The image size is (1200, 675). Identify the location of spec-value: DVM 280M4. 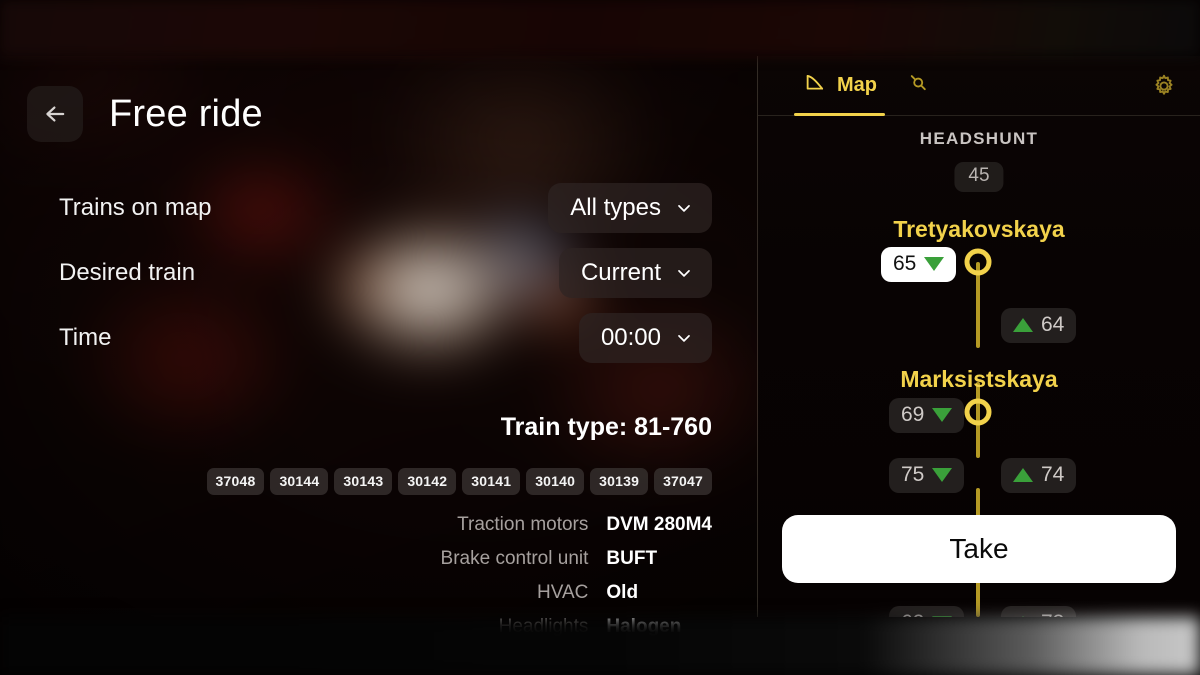
(659, 524).